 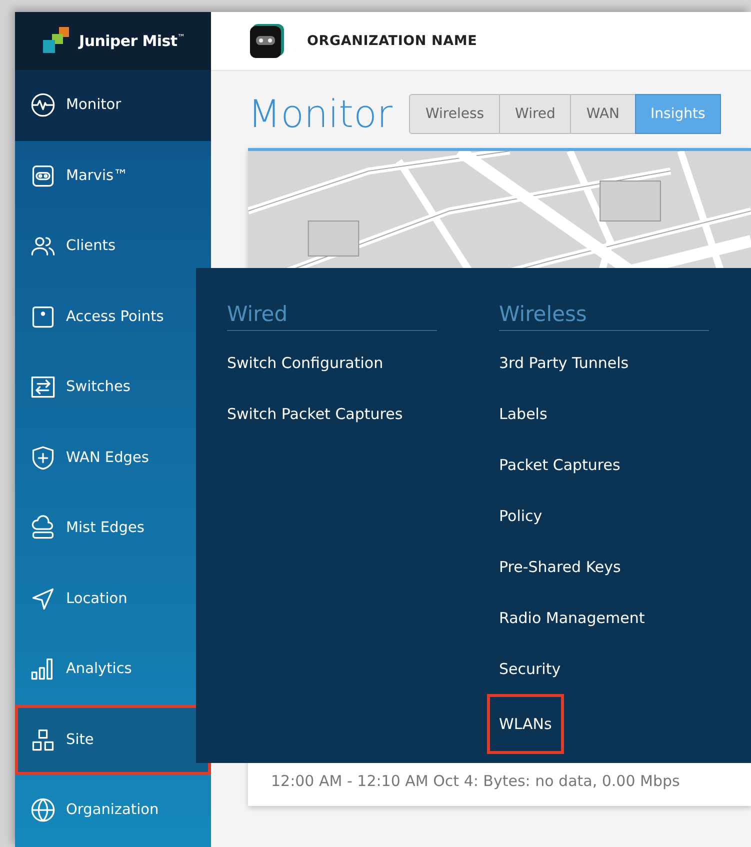 I want to click on tab: Wired, so click(x=535, y=114).